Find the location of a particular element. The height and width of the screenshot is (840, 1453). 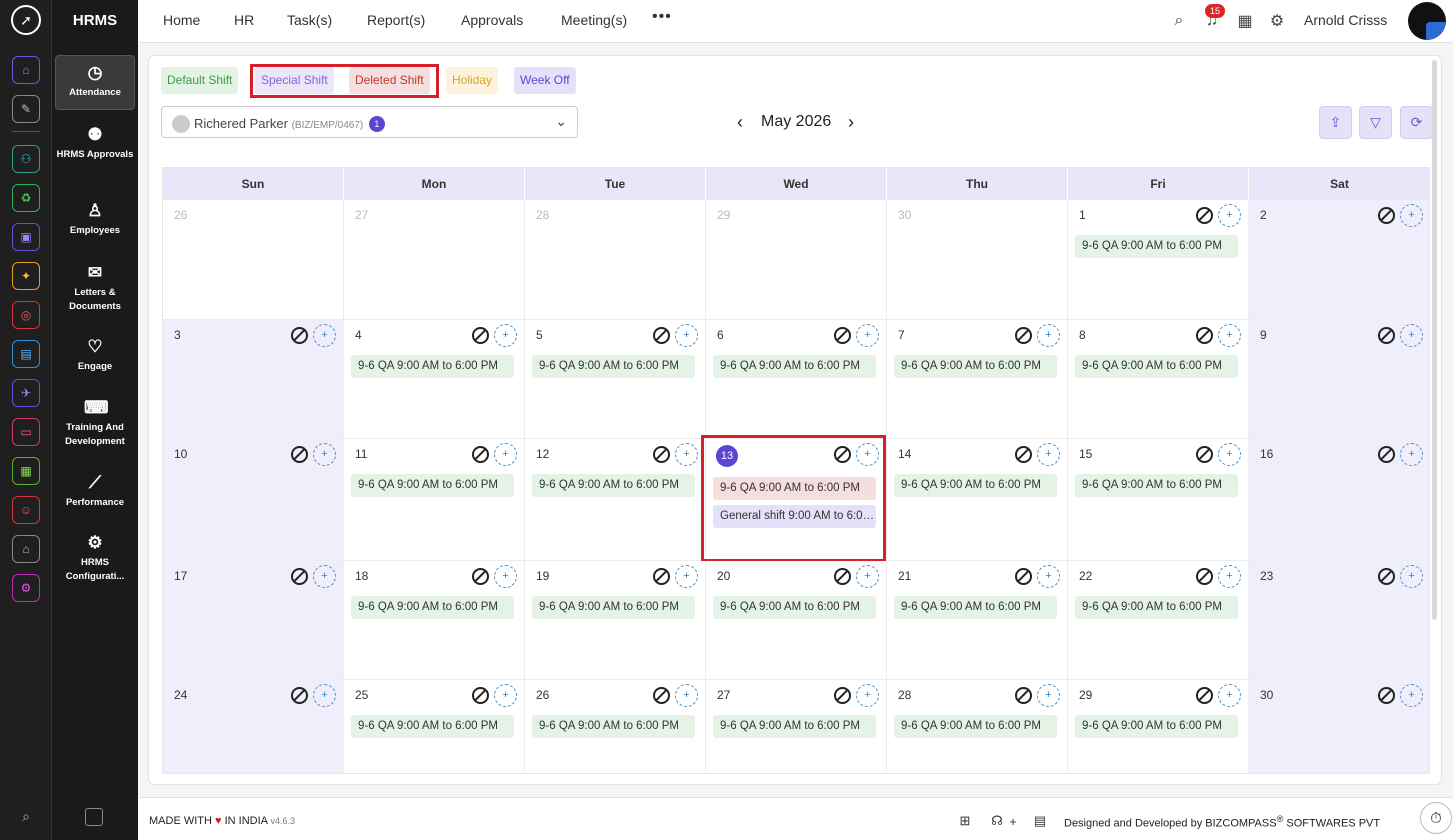

pin-icon: ✎ is located at coordinates (26, 109).